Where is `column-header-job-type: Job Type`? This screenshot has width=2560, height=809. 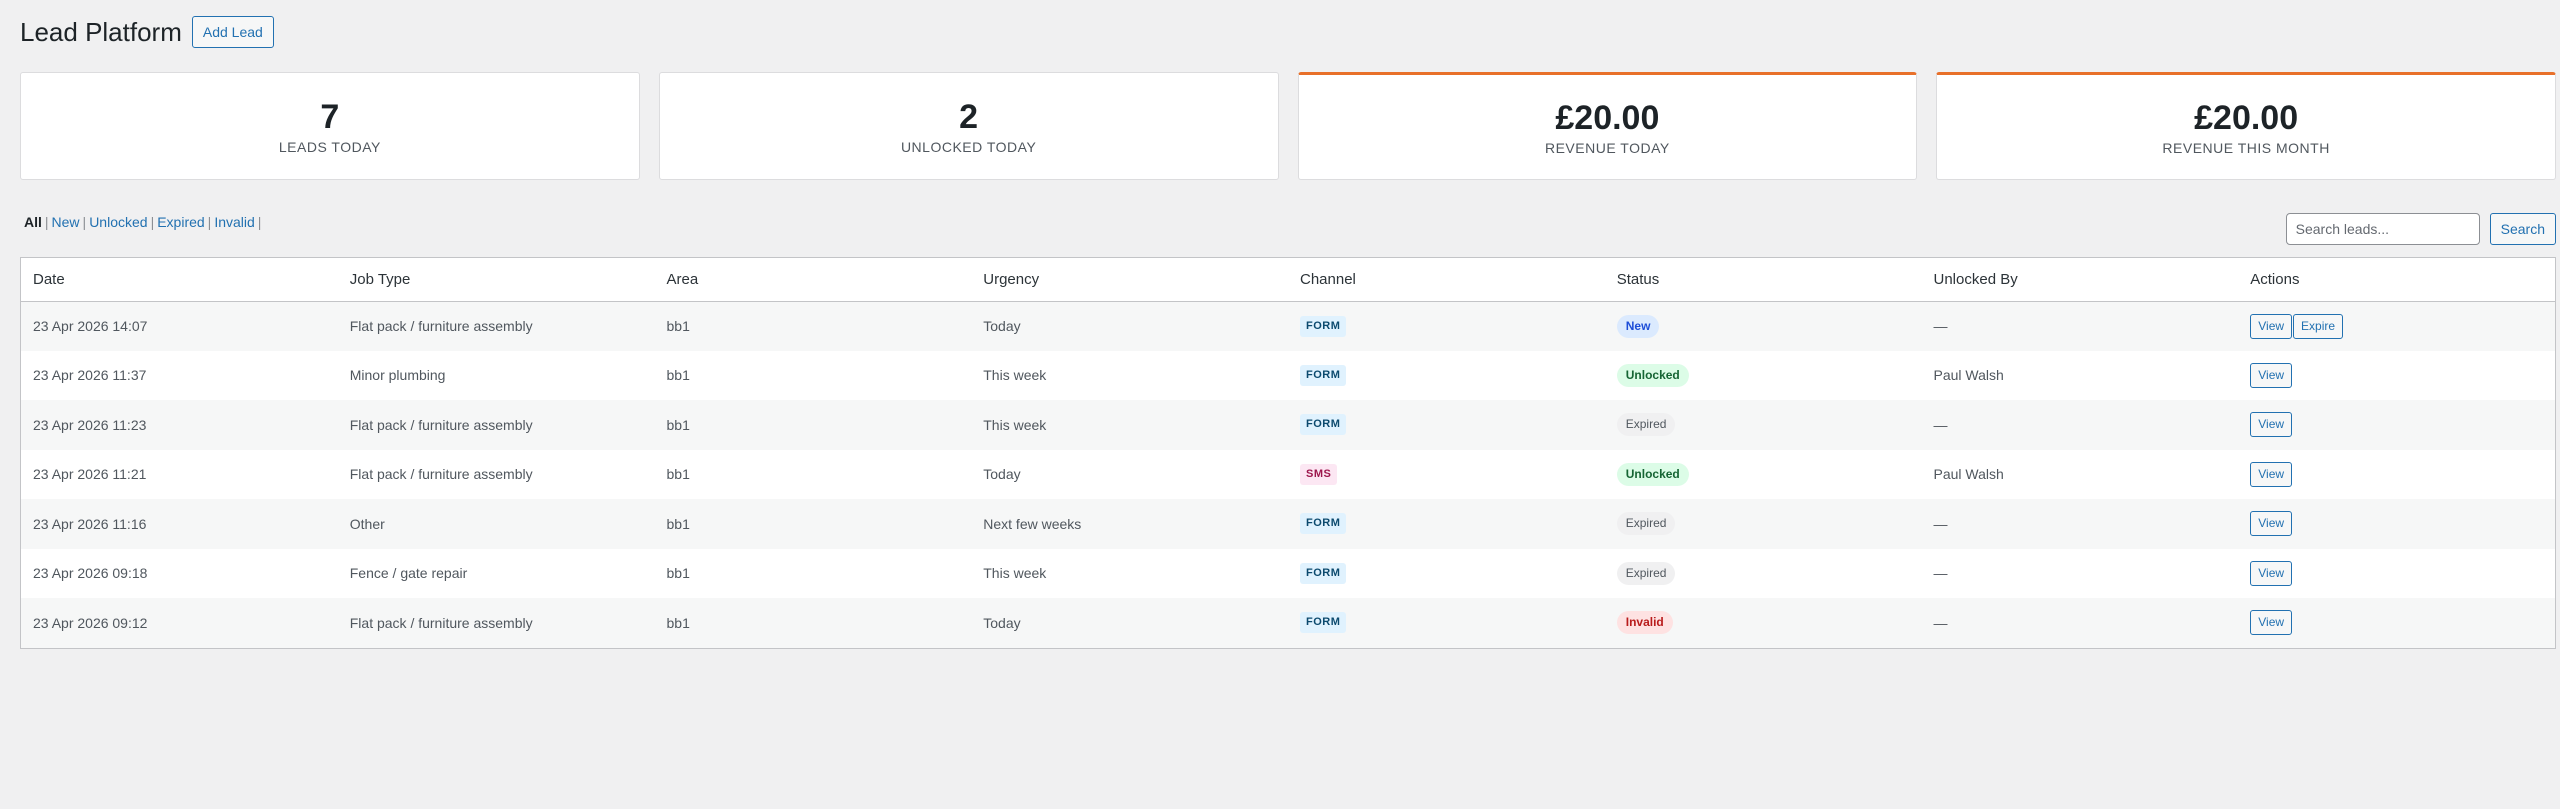
column-header-job-type: Job Type is located at coordinates (496, 280).